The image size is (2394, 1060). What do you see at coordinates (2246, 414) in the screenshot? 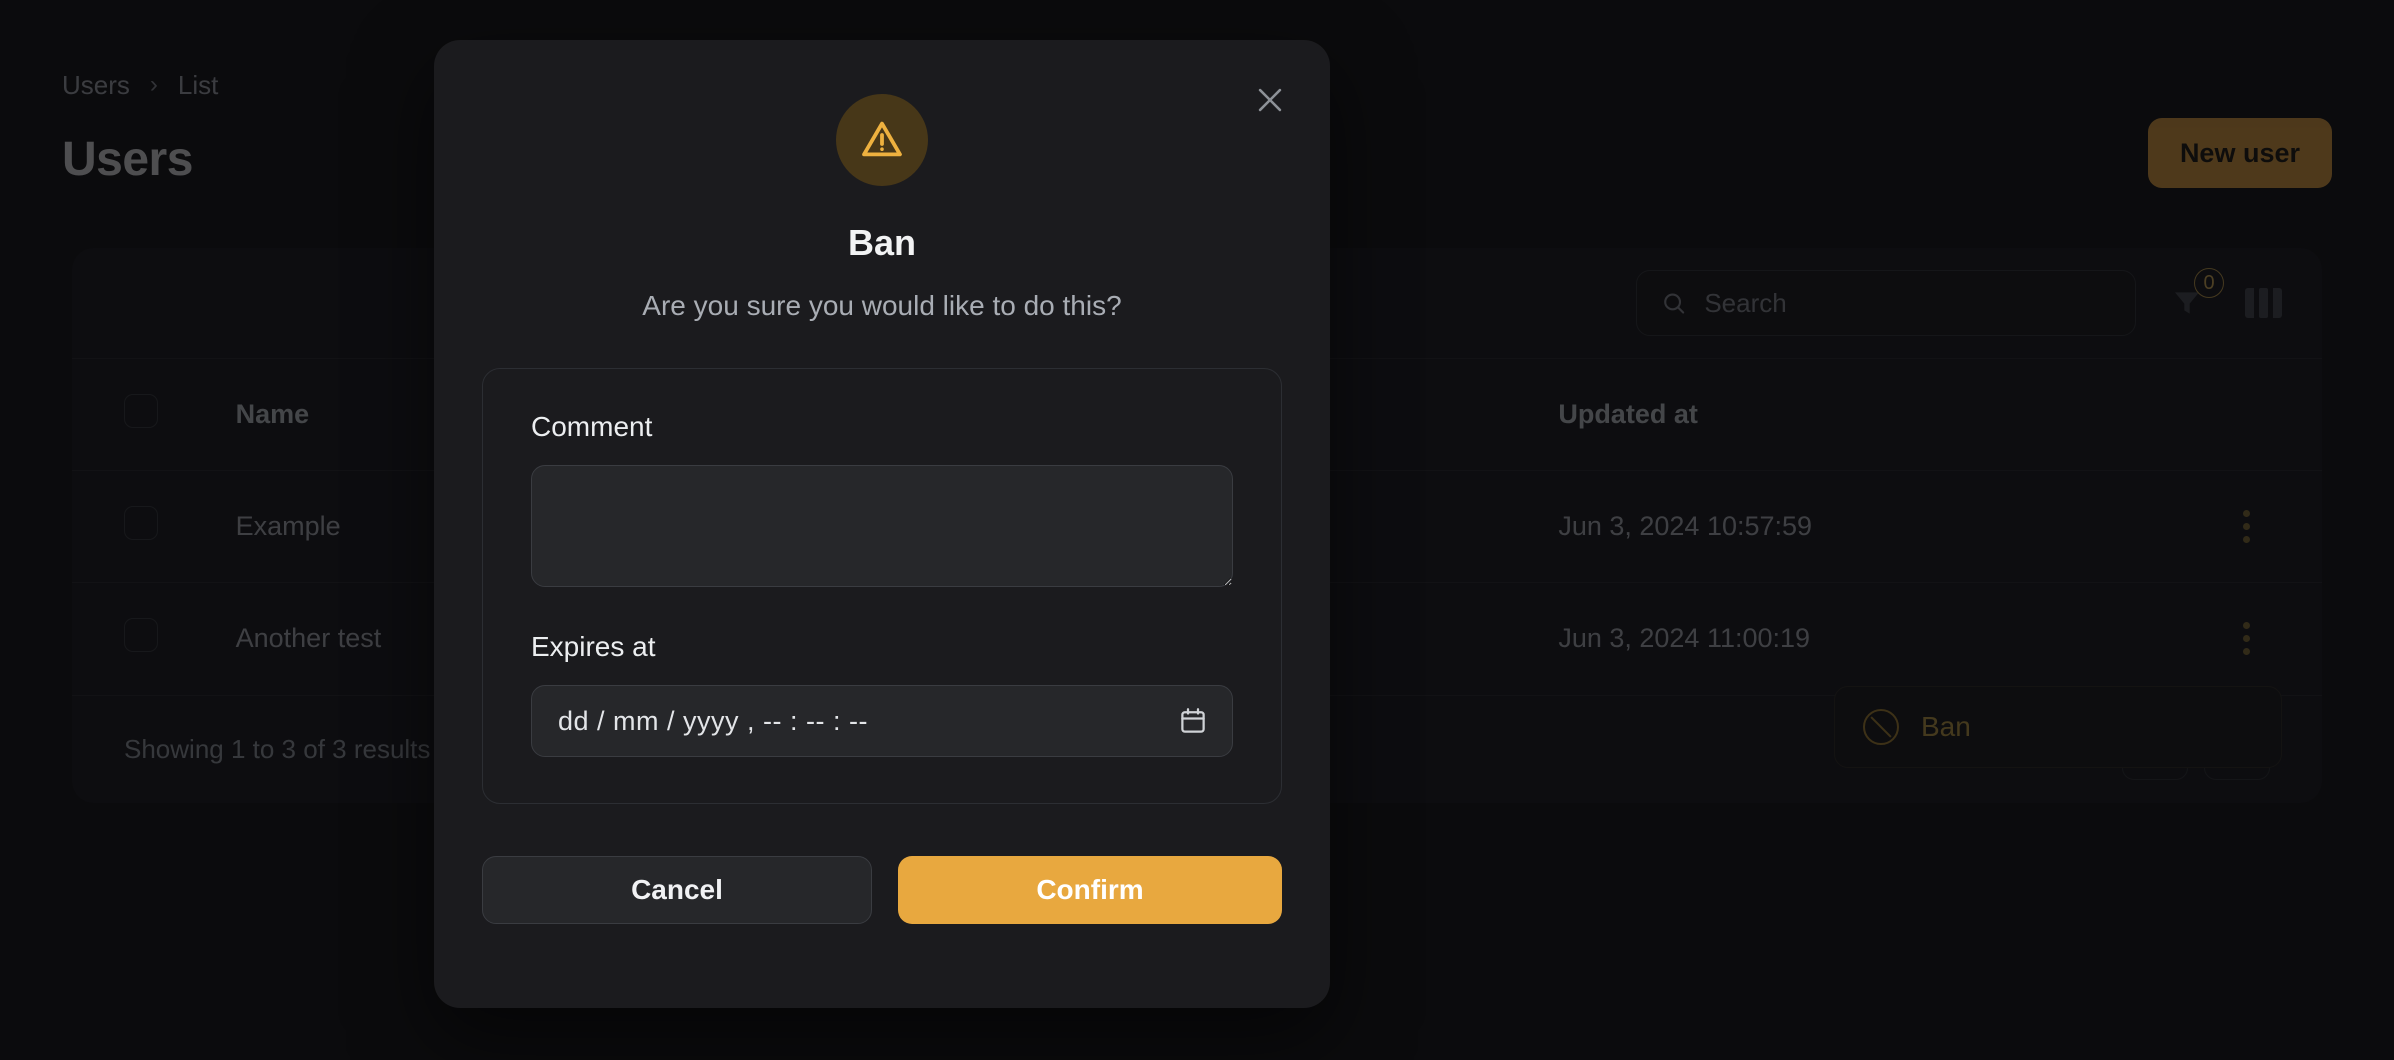
I see `column-header-actions` at bounding box center [2246, 414].